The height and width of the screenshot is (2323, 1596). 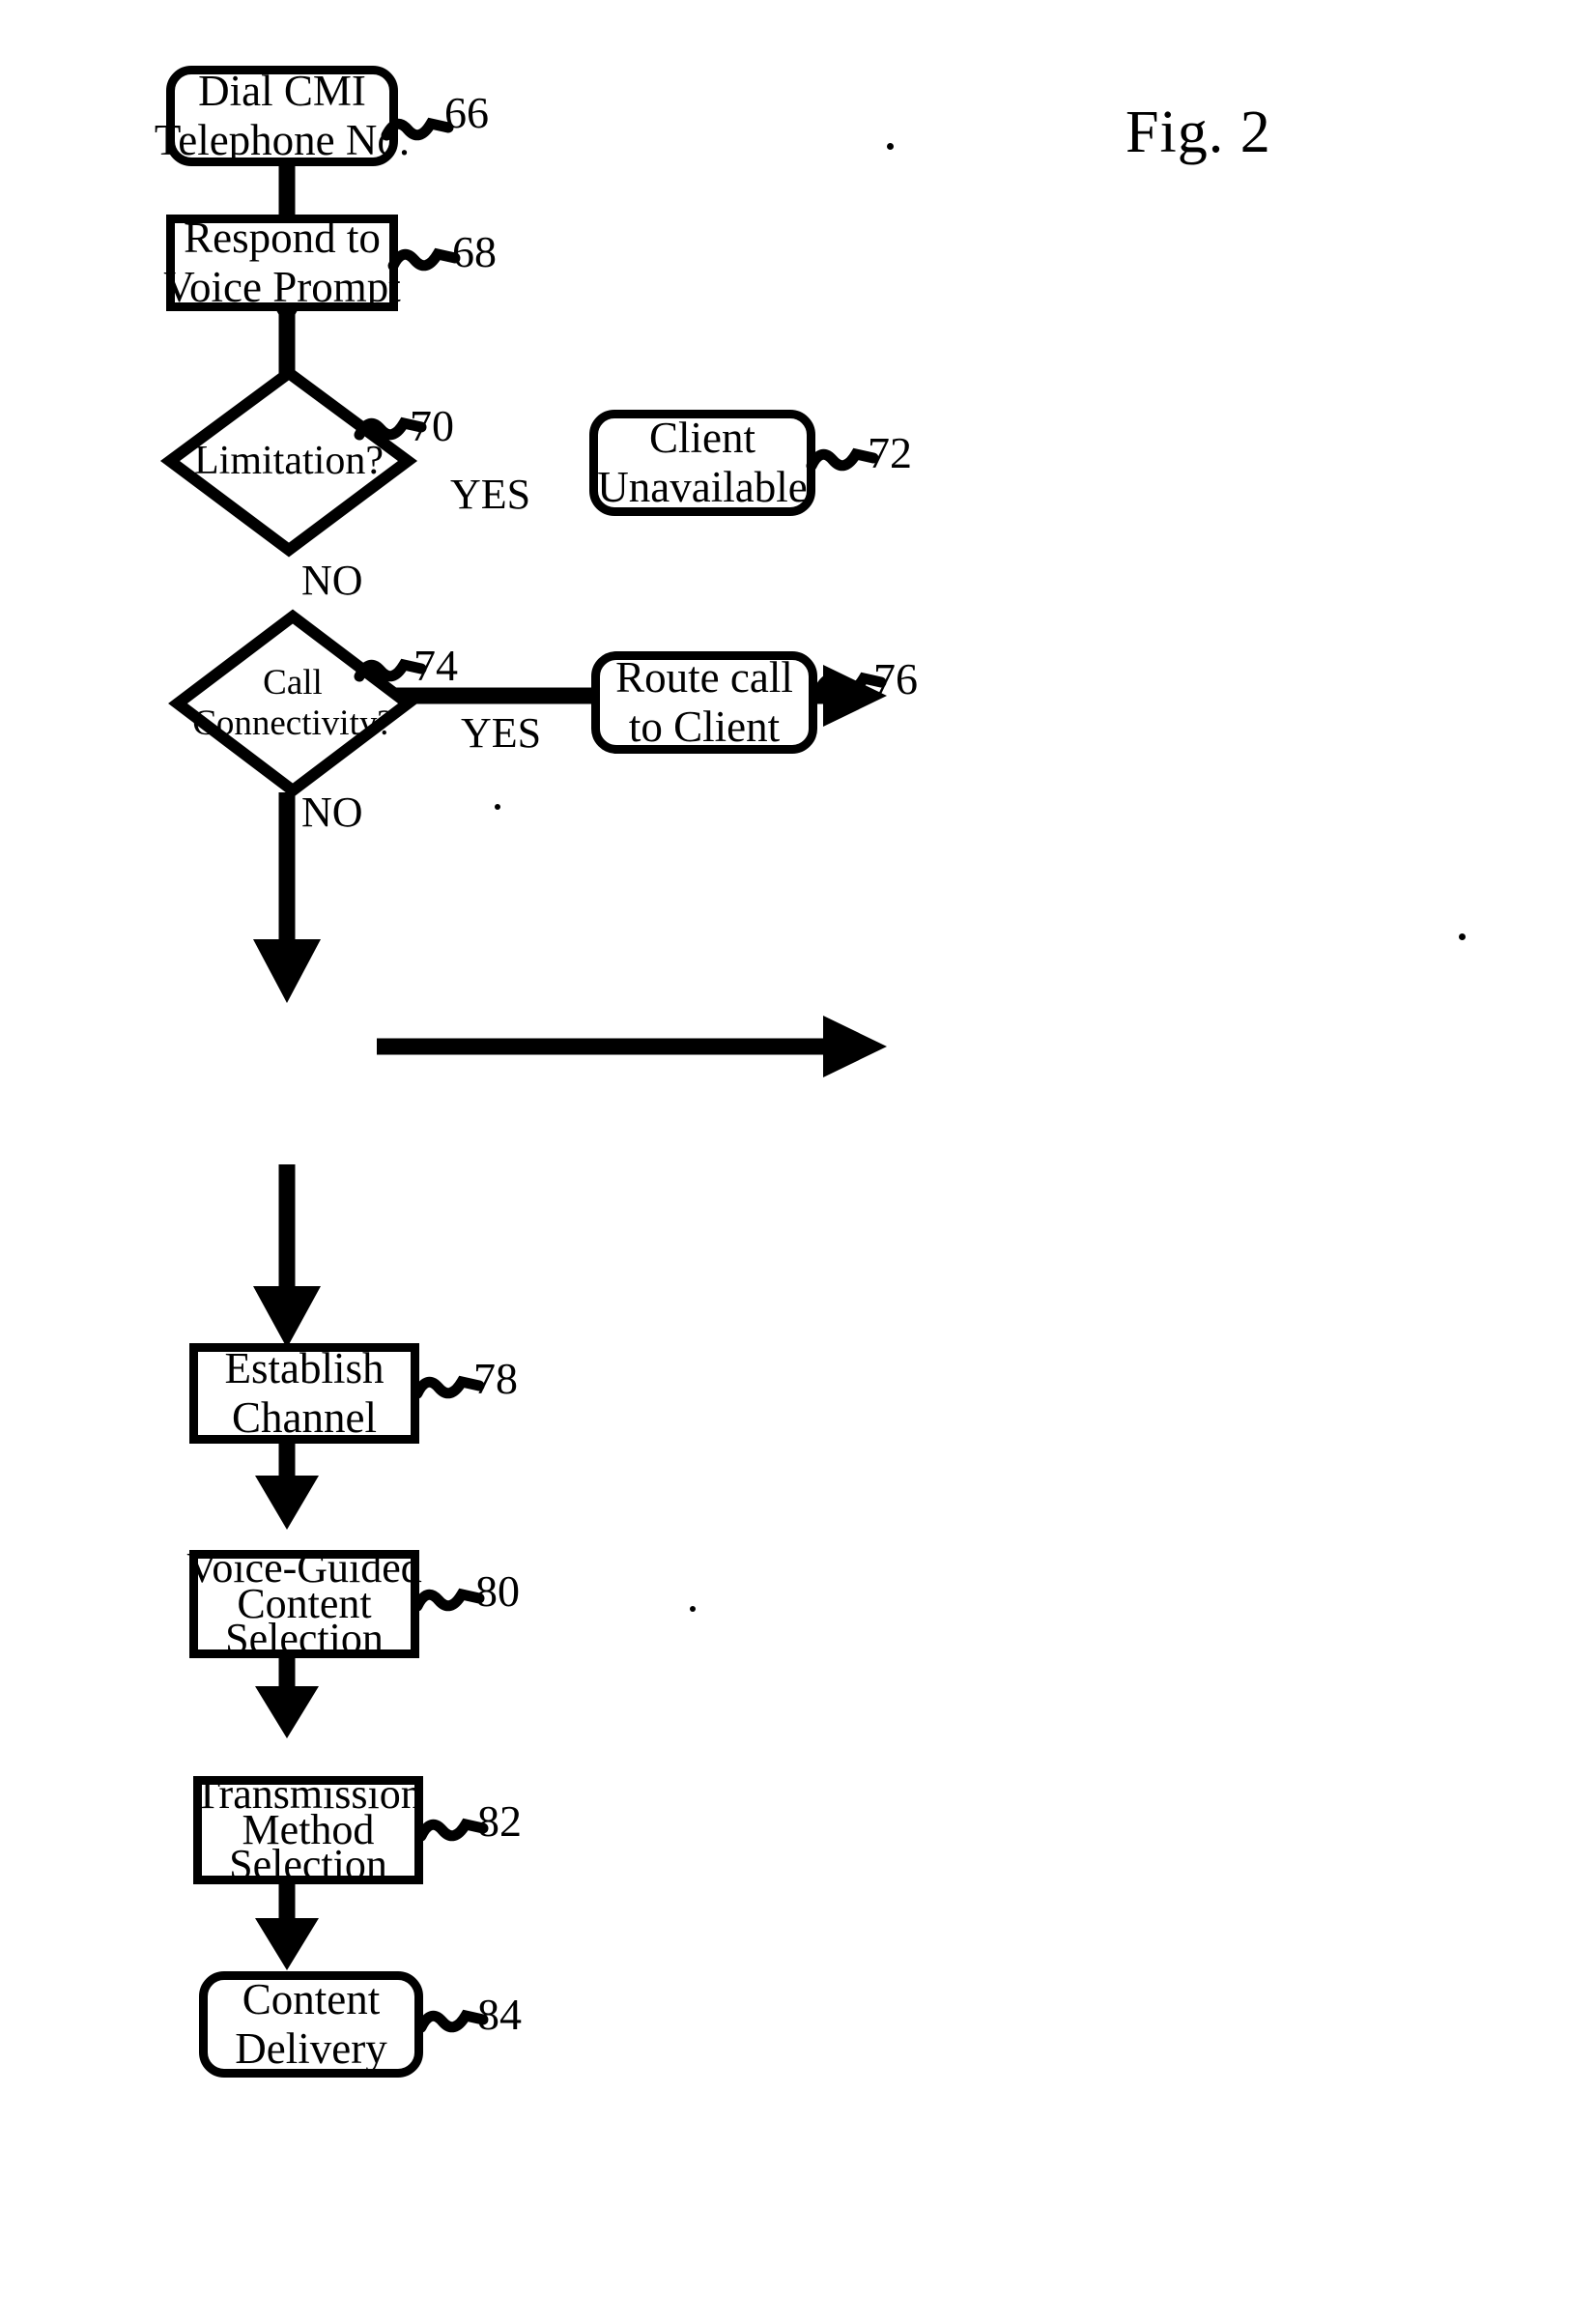 I want to click on ref-num-80: 80, so click(x=498, y=1591).